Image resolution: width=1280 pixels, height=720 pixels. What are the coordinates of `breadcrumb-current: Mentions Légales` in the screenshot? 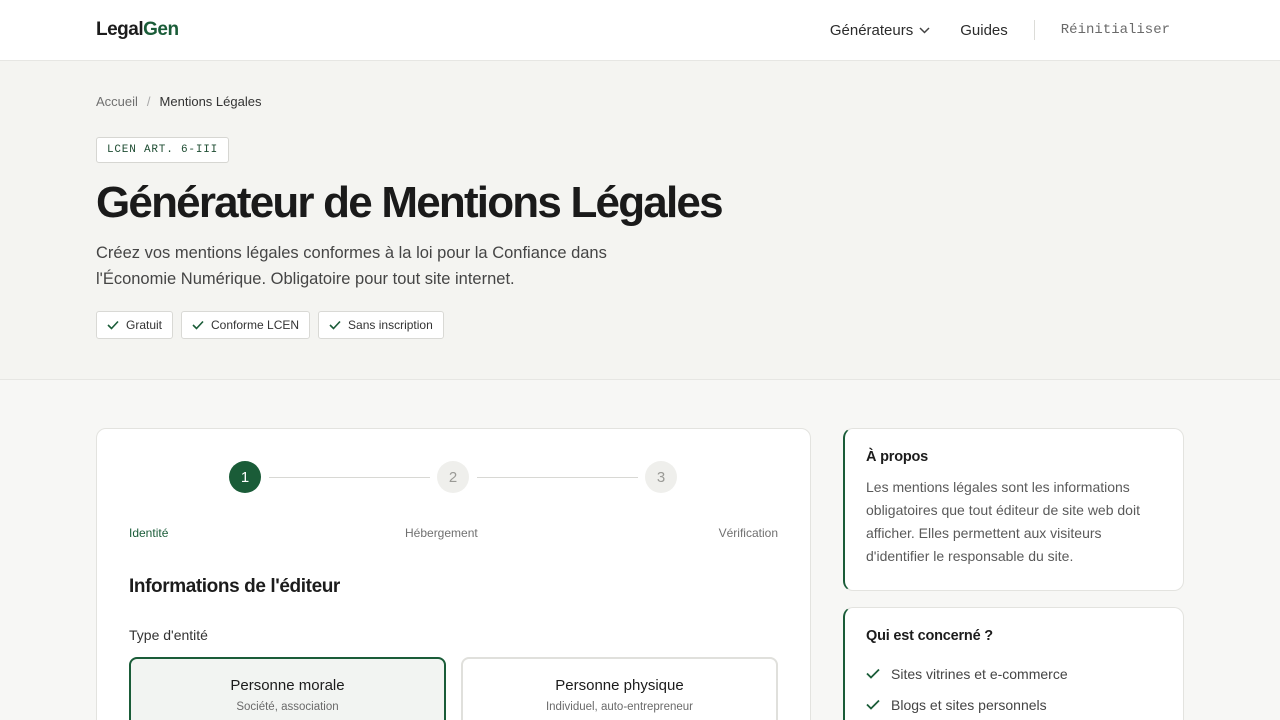 It's located at (210, 101).